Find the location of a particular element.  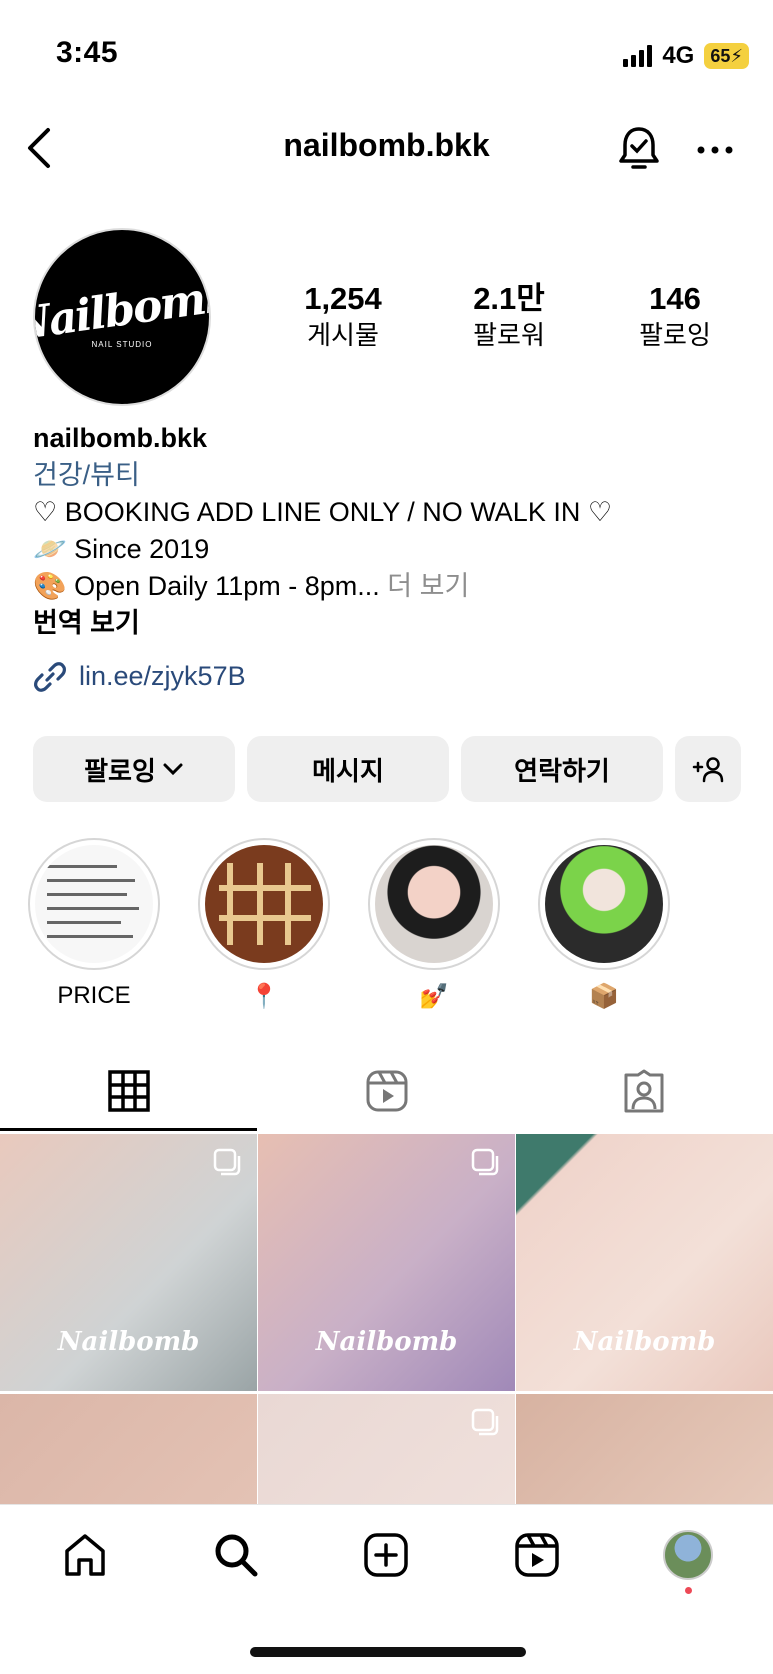

avatar-sub: NAIL STUDIO is located at coordinates (122, 344).